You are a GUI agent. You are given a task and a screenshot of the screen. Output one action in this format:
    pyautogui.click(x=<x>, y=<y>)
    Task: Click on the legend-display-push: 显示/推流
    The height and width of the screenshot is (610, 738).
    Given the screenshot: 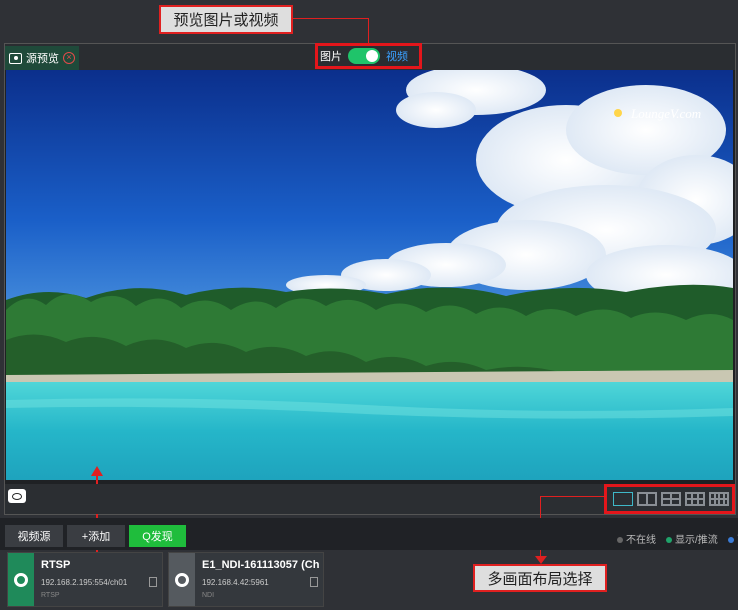 What is the action you would take?
    pyautogui.click(x=692, y=538)
    